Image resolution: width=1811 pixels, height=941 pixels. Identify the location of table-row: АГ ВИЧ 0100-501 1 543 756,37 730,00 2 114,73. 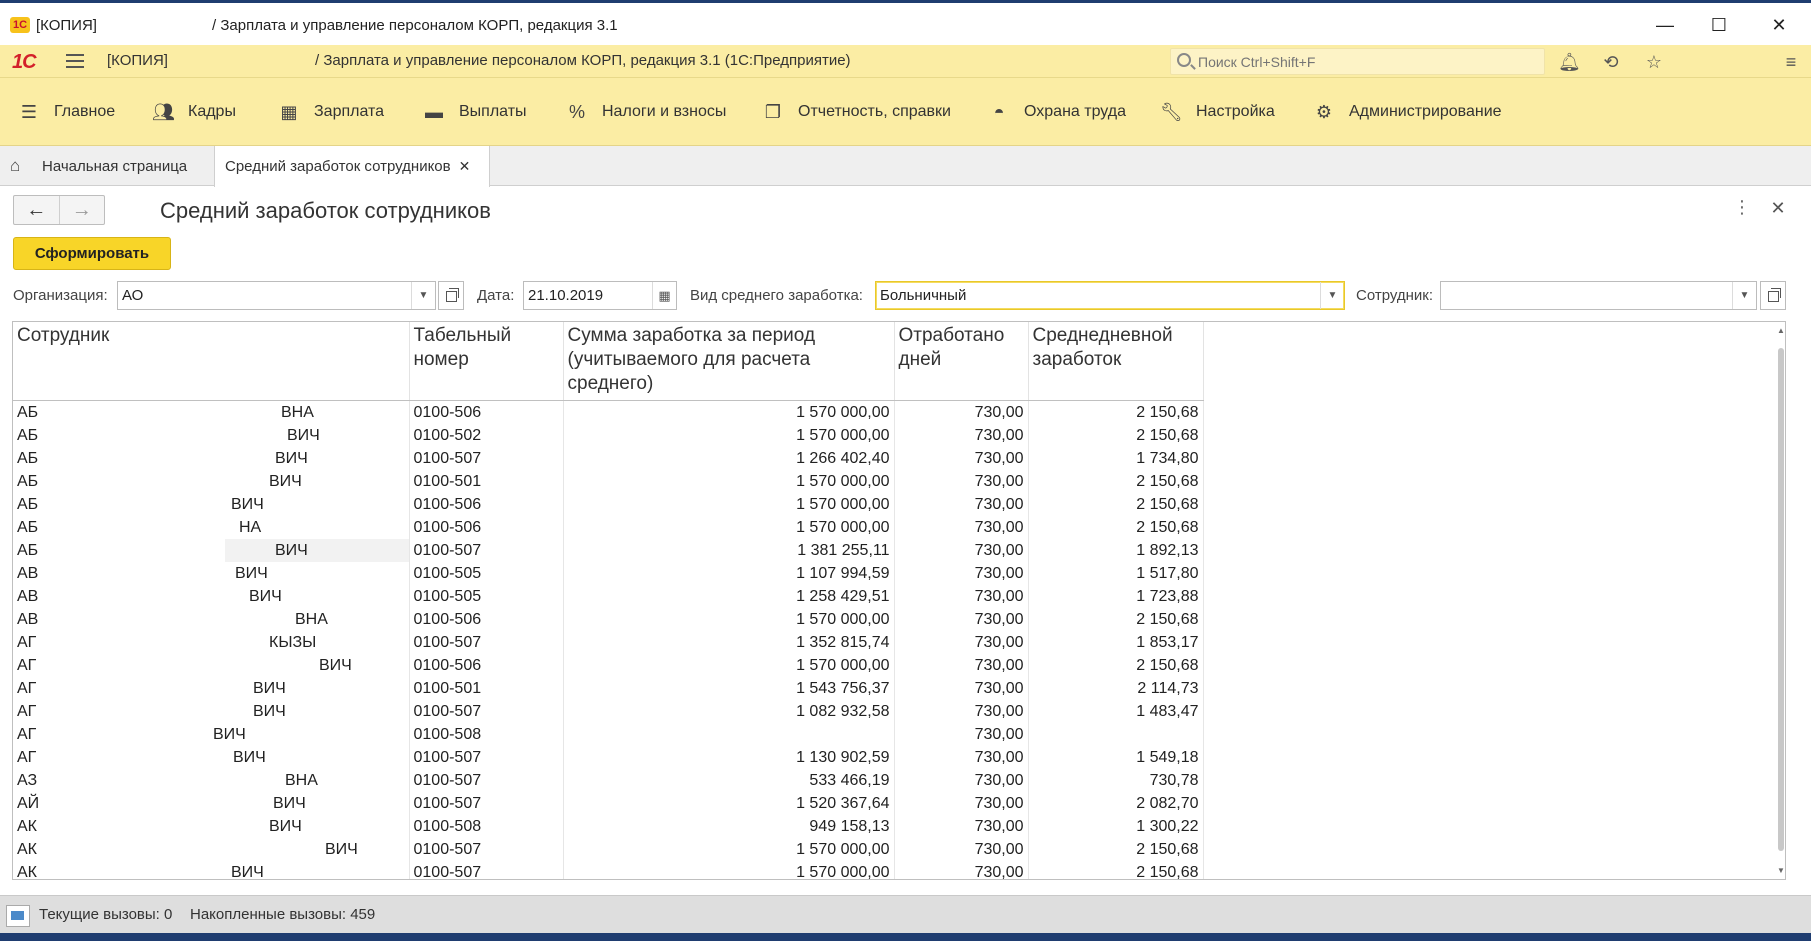
(608, 688).